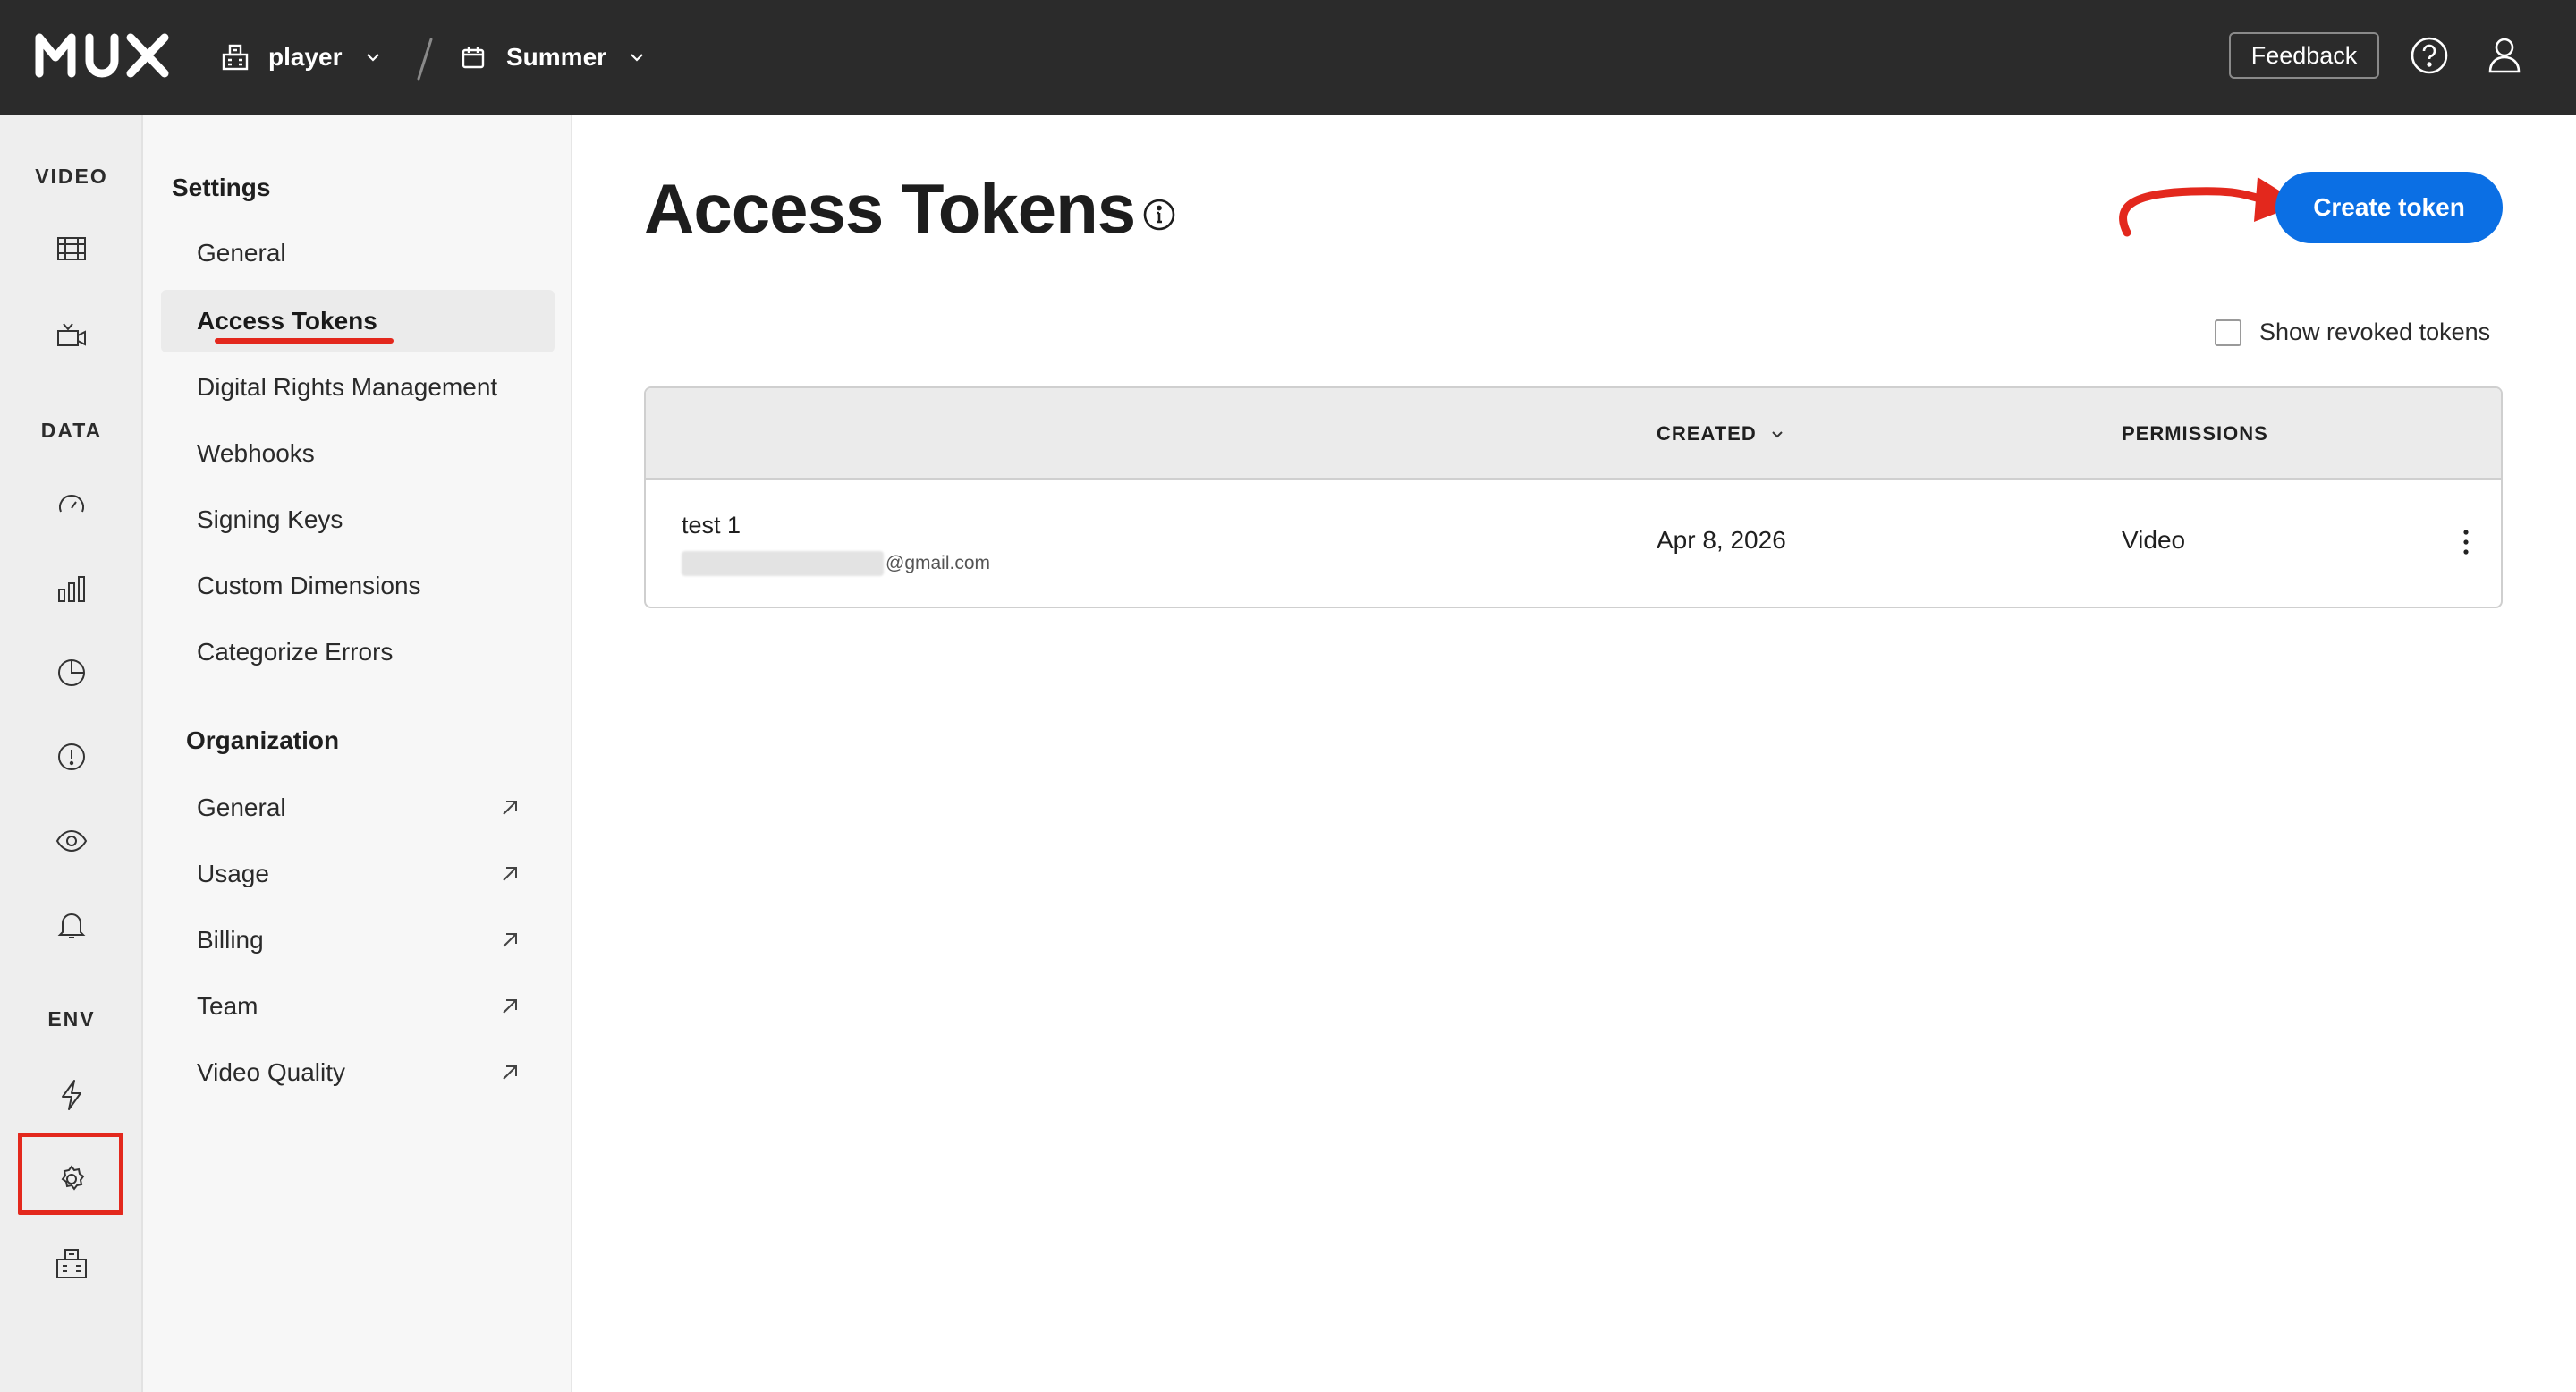  I want to click on breadcrumb-separator, so click(425, 59).